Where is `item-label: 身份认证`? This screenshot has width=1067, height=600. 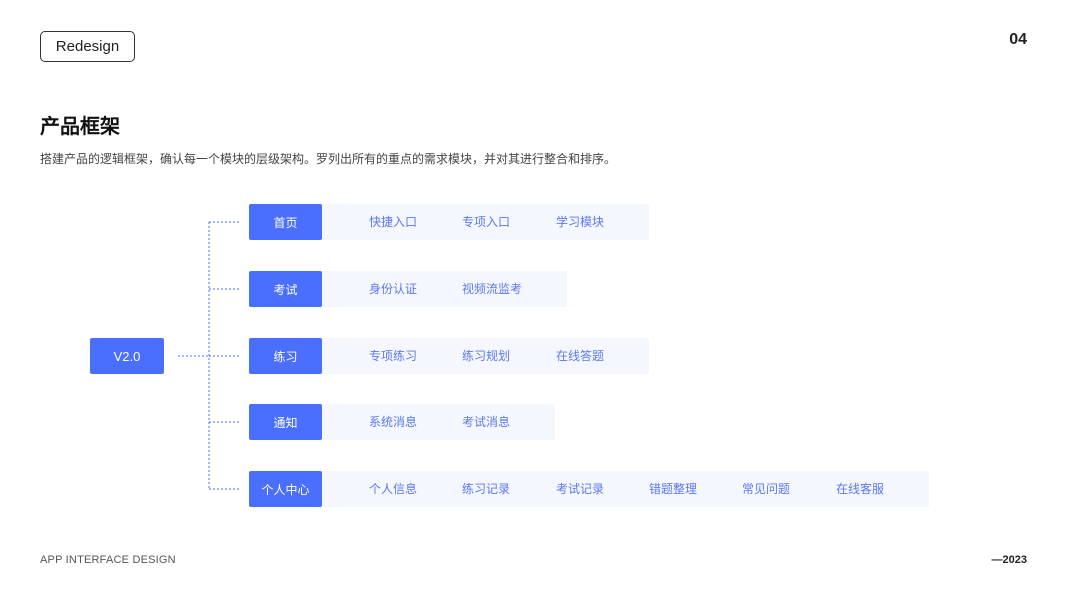 item-label: 身份认证 is located at coordinates (393, 289).